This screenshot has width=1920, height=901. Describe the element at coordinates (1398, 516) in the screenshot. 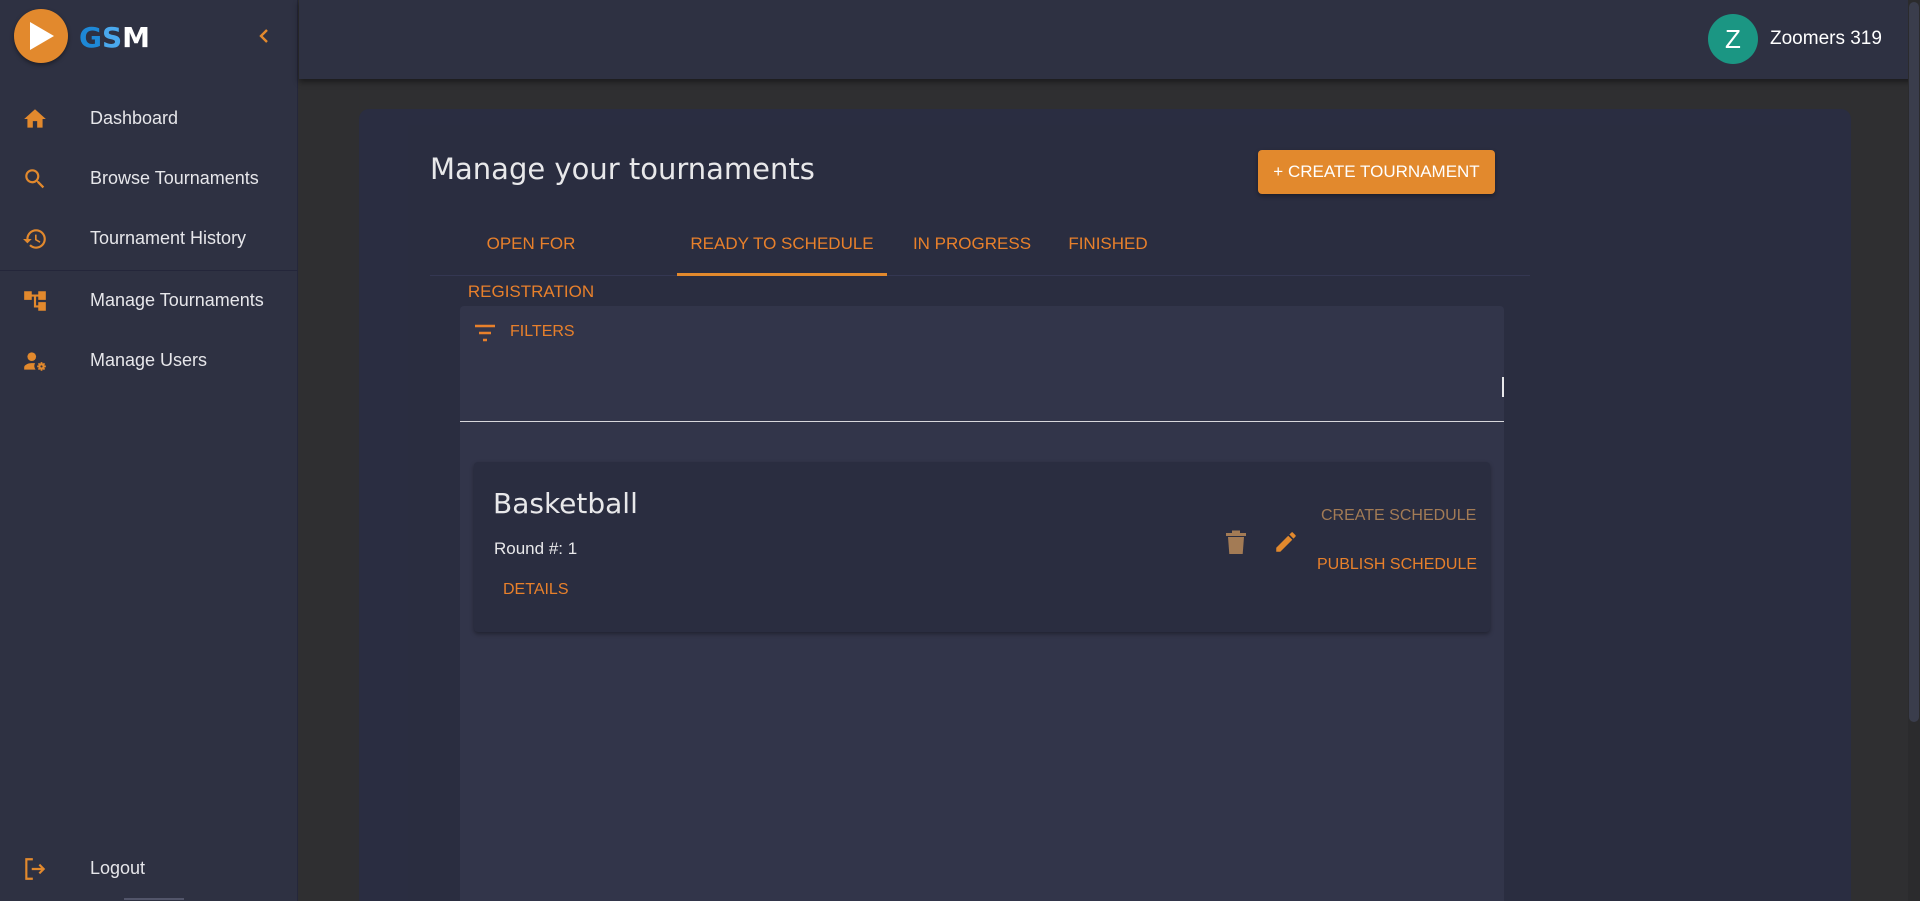

I see `create-schedule-button: CREATE SCHEDULE` at that location.